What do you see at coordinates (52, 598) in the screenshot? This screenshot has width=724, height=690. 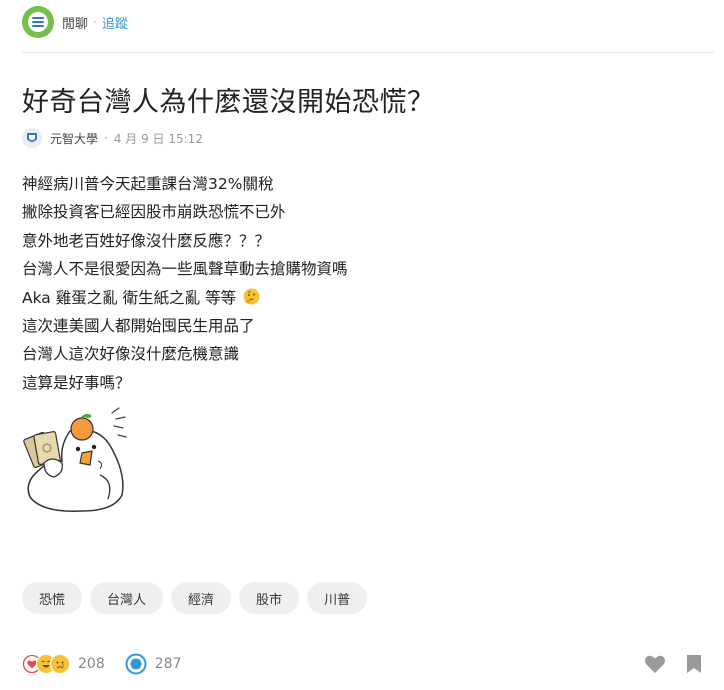 I see `tag-chip: 恐慌` at bounding box center [52, 598].